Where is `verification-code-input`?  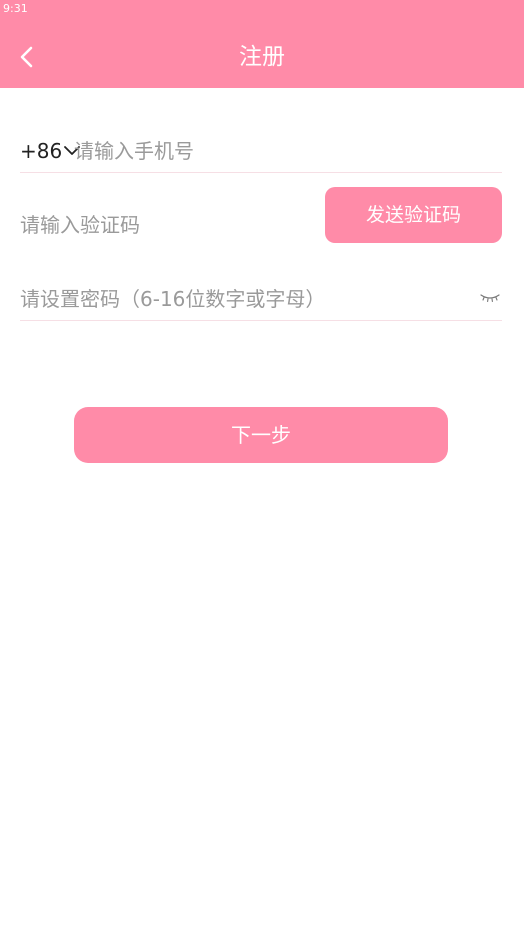
verification-code-input is located at coordinates (165, 225).